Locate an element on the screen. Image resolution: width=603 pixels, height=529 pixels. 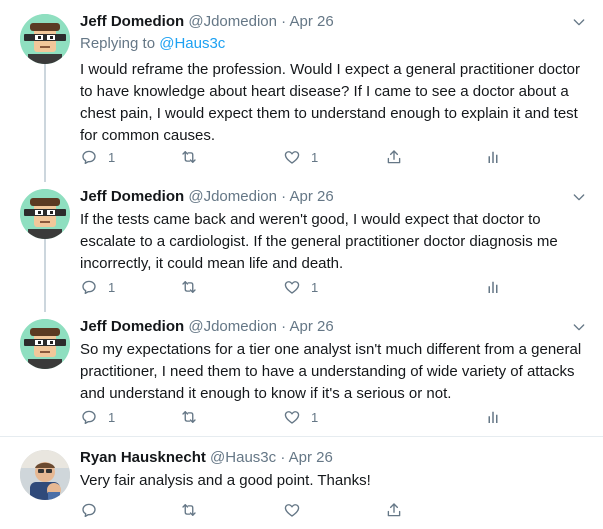
like-button is located at coordinates (297, 510).